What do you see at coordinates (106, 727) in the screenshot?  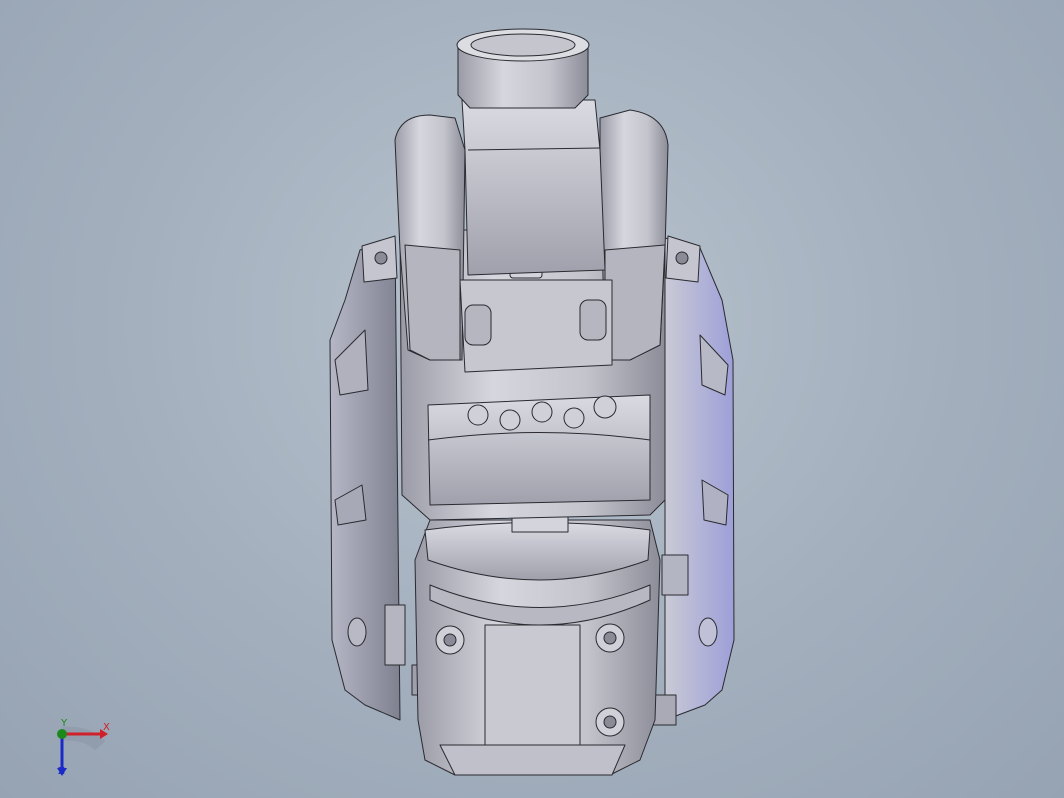 I see `x-axis-label: X` at bounding box center [106, 727].